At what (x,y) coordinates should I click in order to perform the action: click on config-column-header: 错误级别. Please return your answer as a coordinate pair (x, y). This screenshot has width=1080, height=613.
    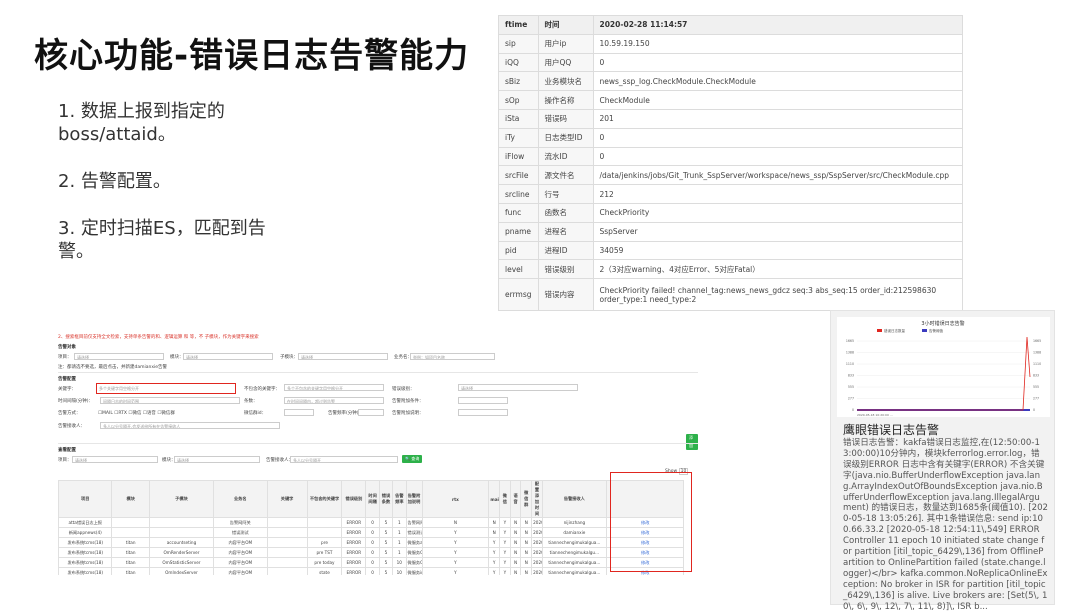
    Looking at the image, I should click on (354, 499).